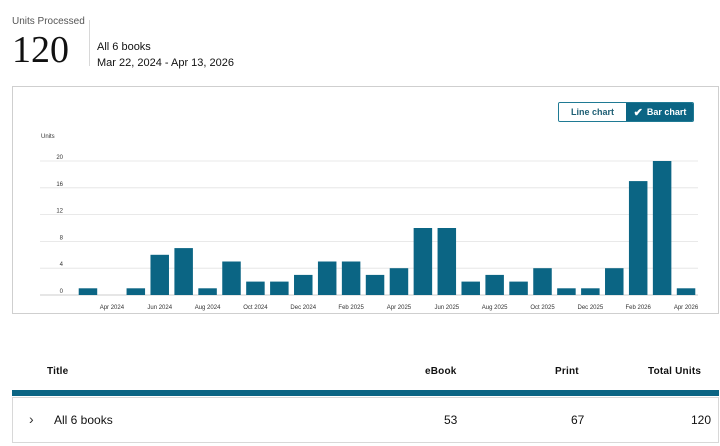 Image resolution: width=720 pixels, height=446 pixels. I want to click on book-scope: All 6 books, so click(124, 47).